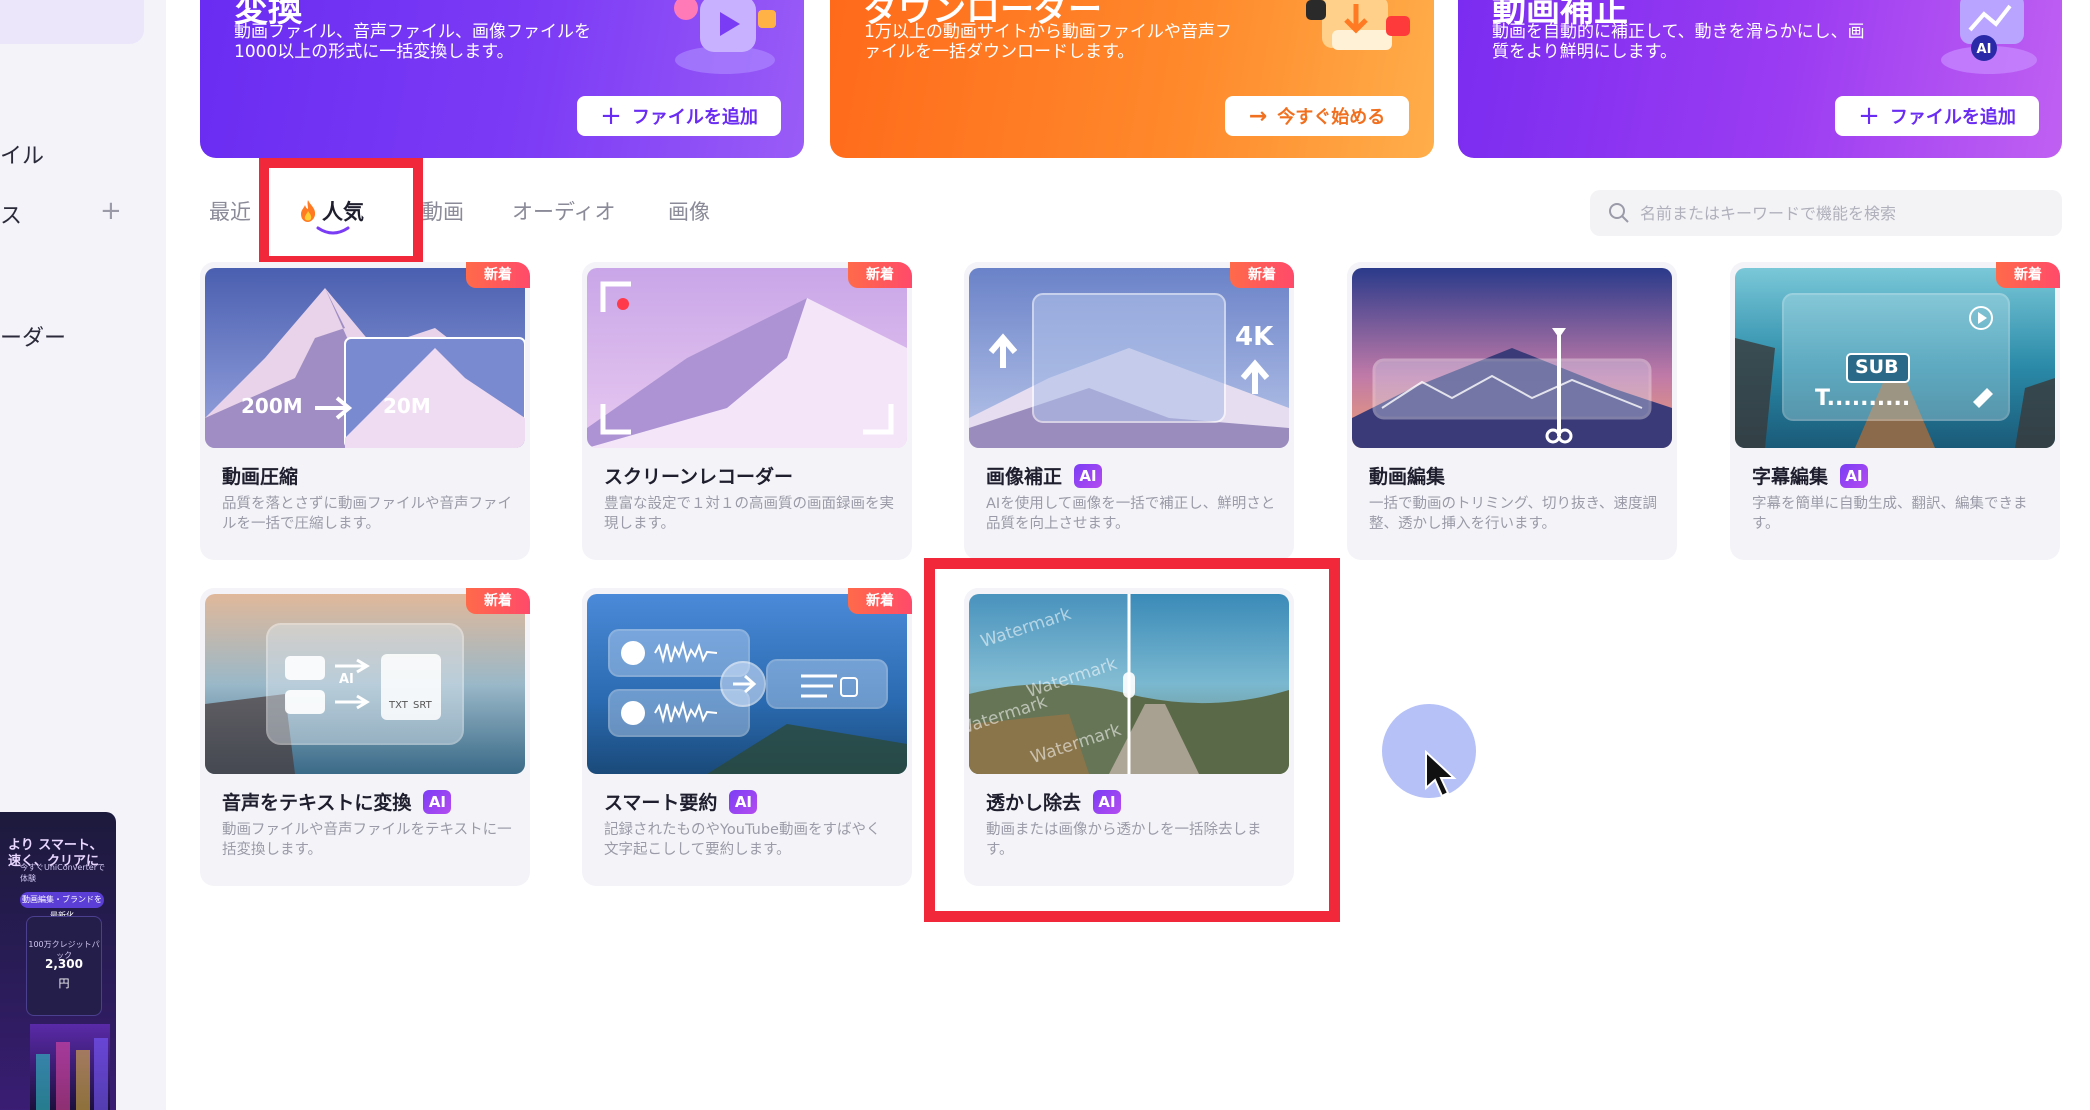 The image size is (2090, 1110). What do you see at coordinates (367, 514) in the screenshot?
I see `card-desc: 品質を落とさずに動画ファイルや音声ファイルを一括で圧縮します。` at bounding box center [367, 514].